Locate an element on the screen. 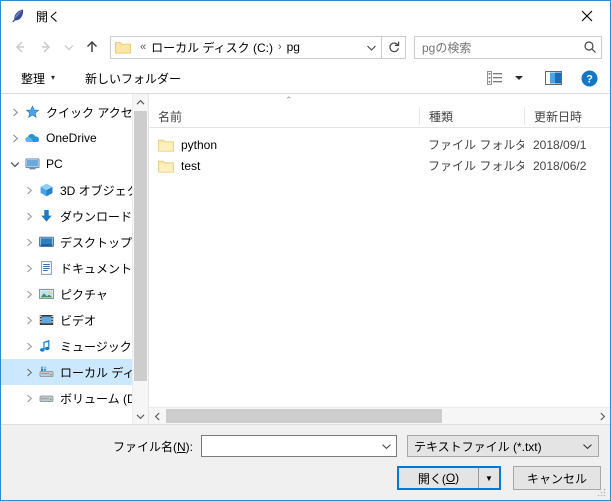 The width and height of the screenshot is (611, 501). file-type-filter-dropdown: テキストファイル (*.txt) is located at coordinates (503, 446).